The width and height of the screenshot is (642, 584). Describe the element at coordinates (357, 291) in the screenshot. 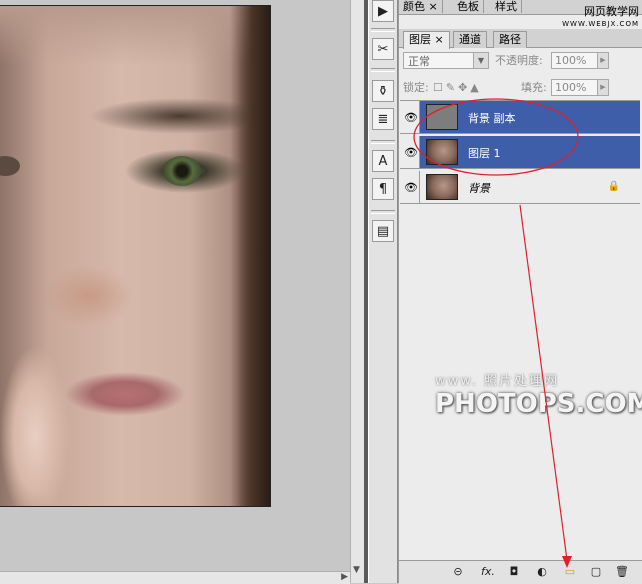

I see `vertical-scrollbar: ▼` at that location.